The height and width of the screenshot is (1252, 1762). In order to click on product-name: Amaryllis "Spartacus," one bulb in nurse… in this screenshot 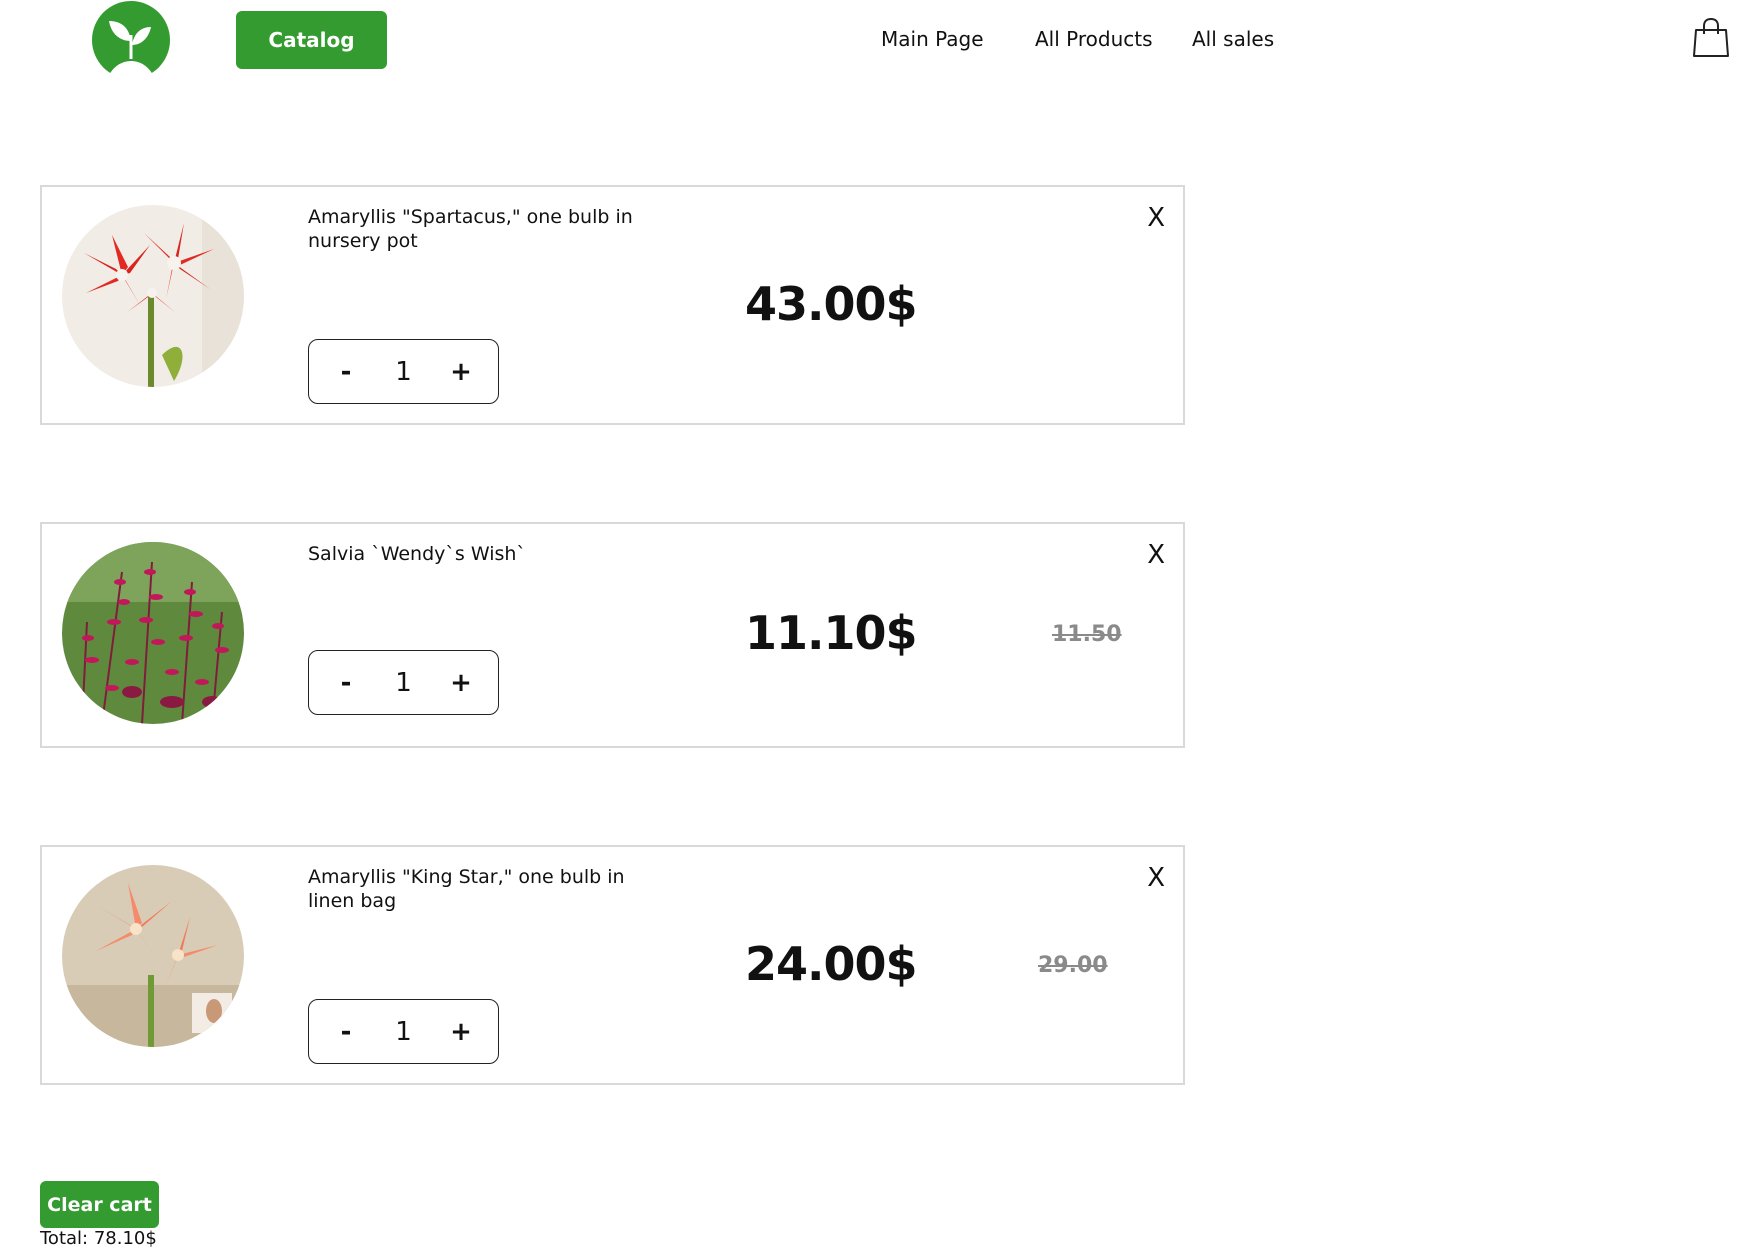, I will do `click(488, 229)`.